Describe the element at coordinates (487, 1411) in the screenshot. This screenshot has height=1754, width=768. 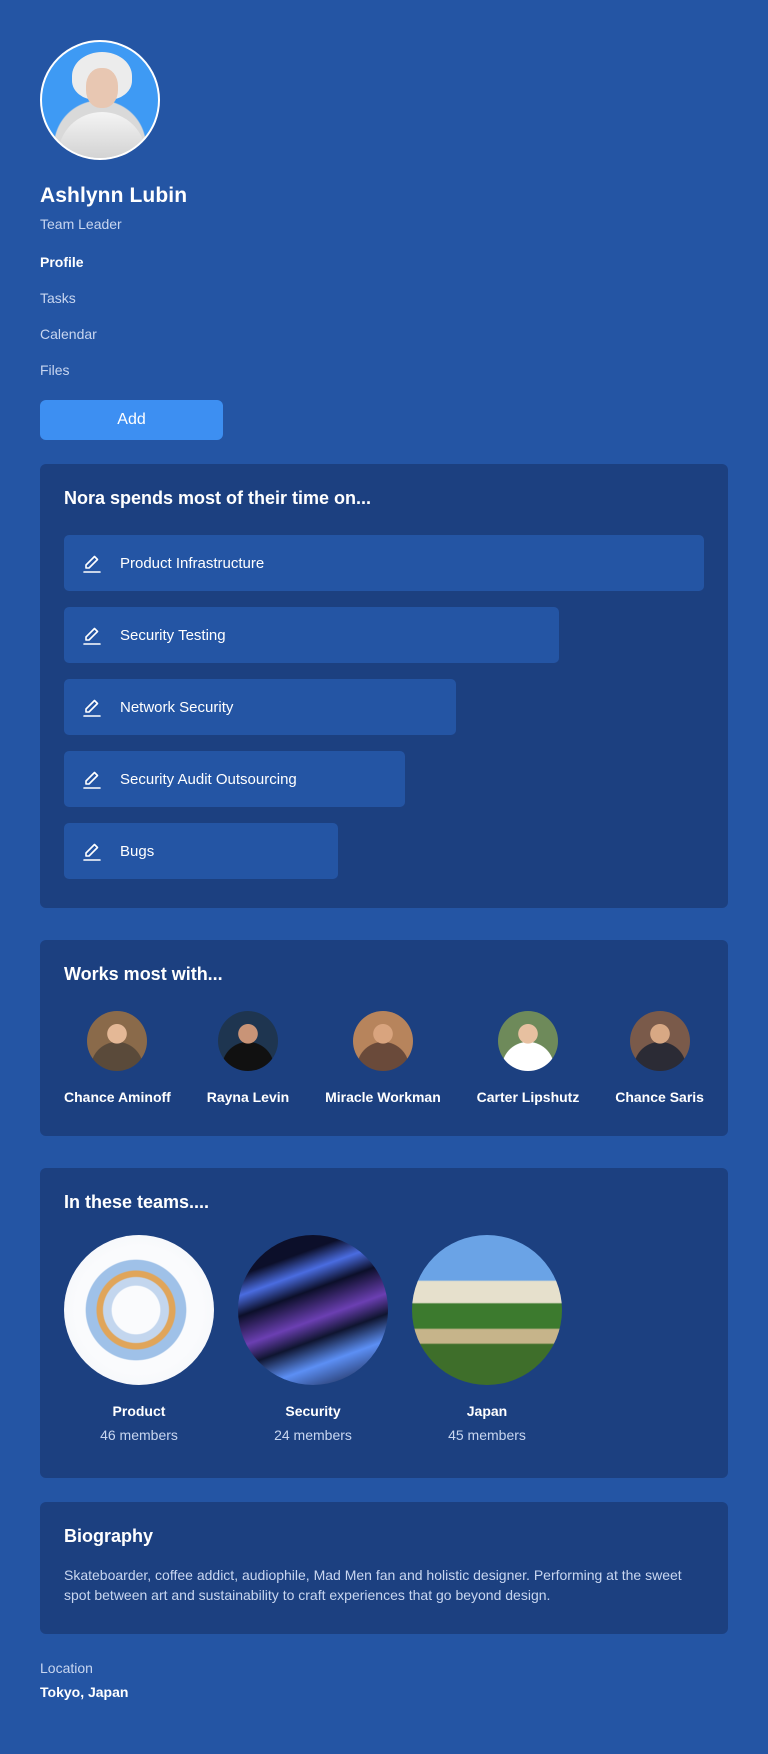
I see `team-name: Japan` at that location.